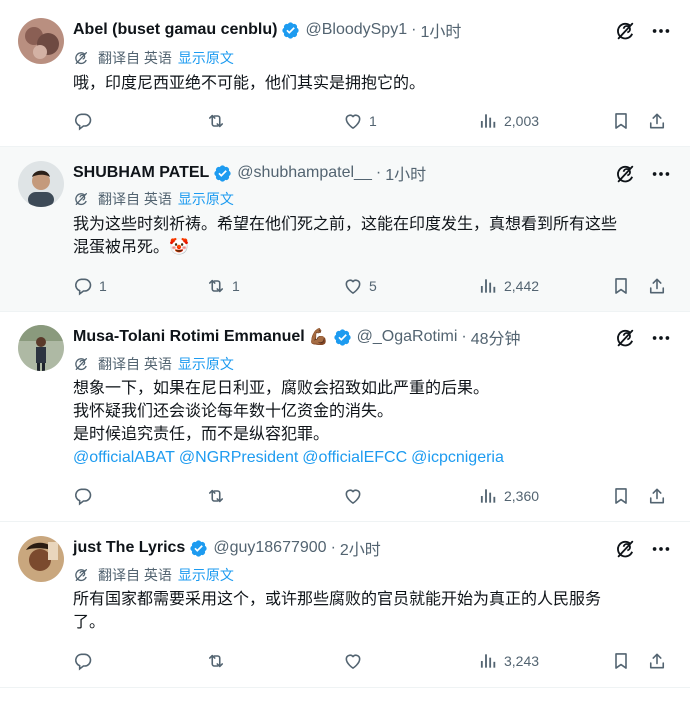 The image size is (690, 701). I want to click on author-name: Musa-Tolani Rotimi Emmanuel, so click(189, 337).